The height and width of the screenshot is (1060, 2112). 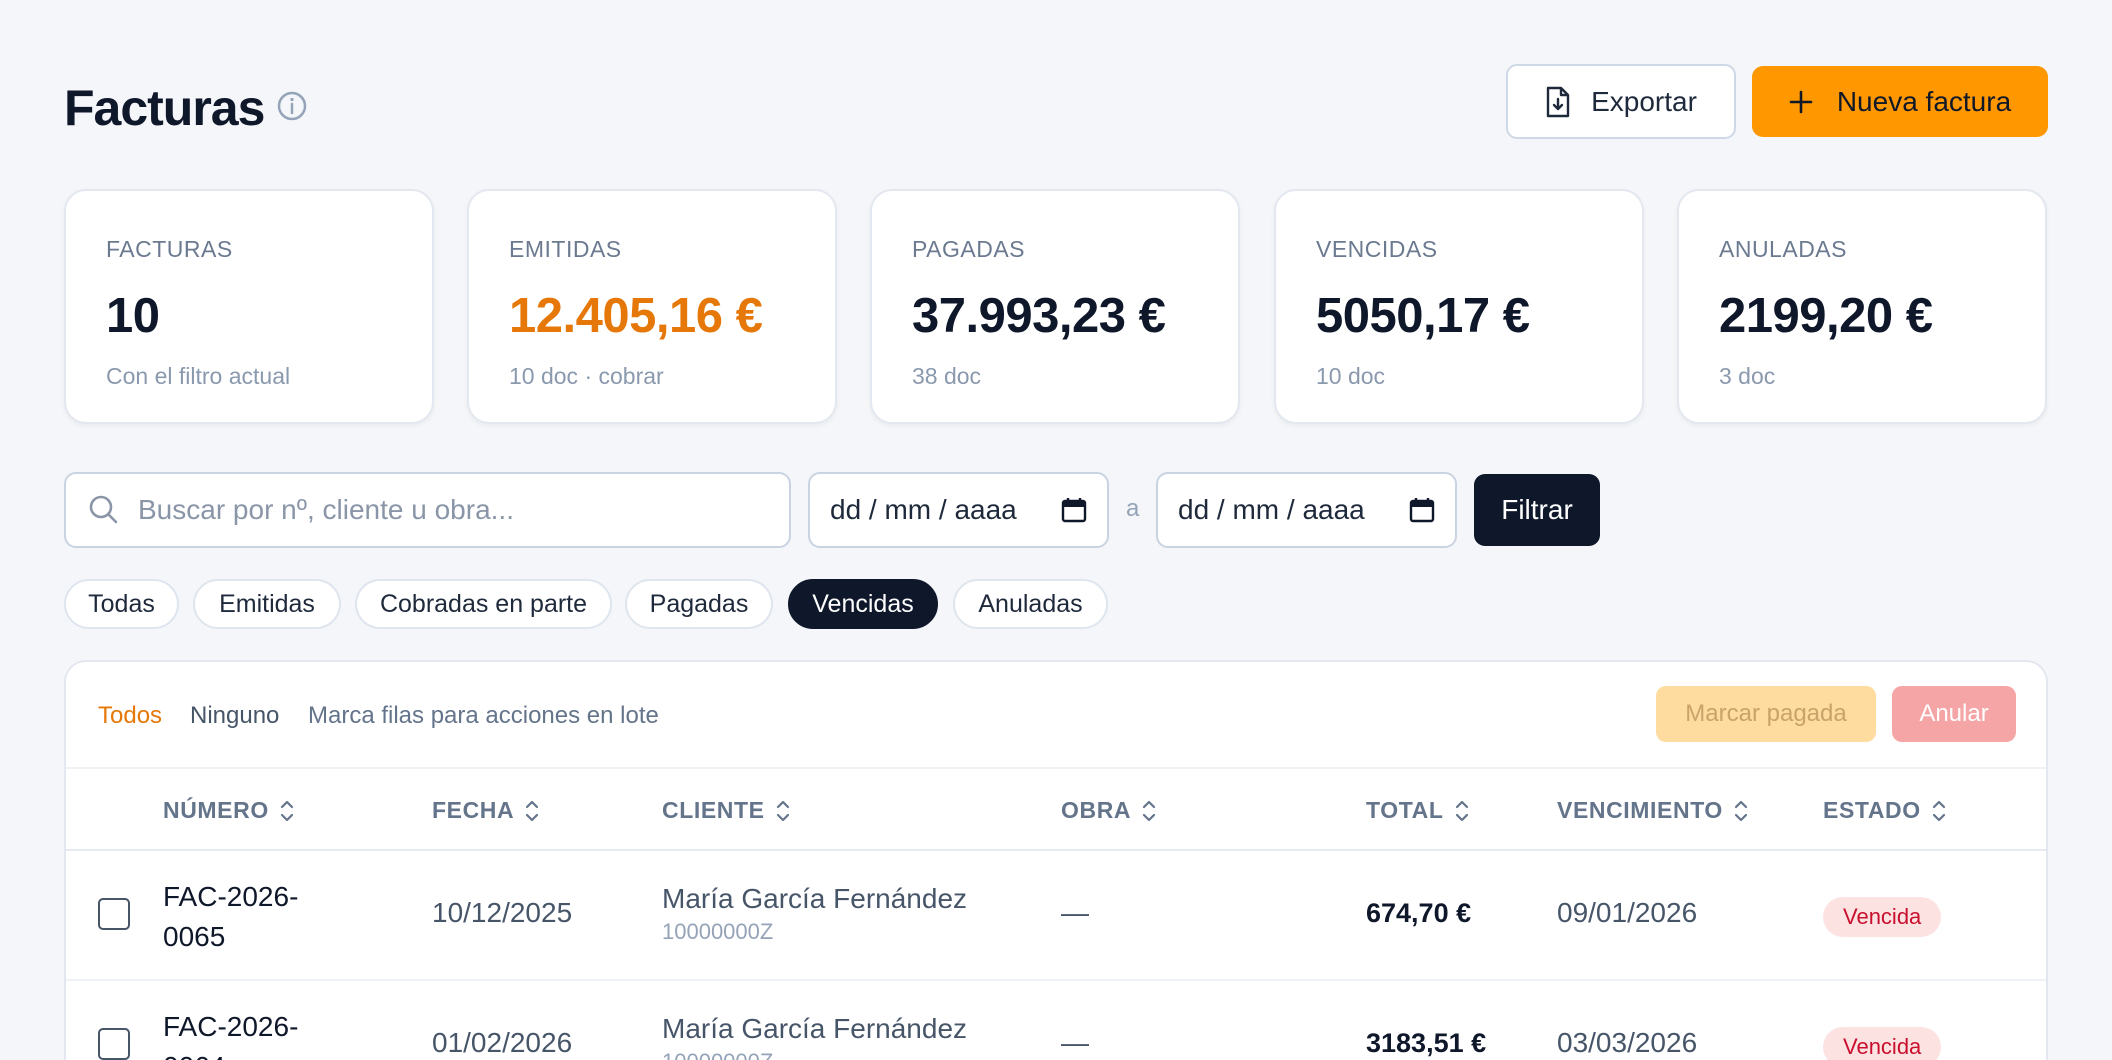 I want to click on invoice-number: FAC-2026- 0064, so click(x=230, y=1033).